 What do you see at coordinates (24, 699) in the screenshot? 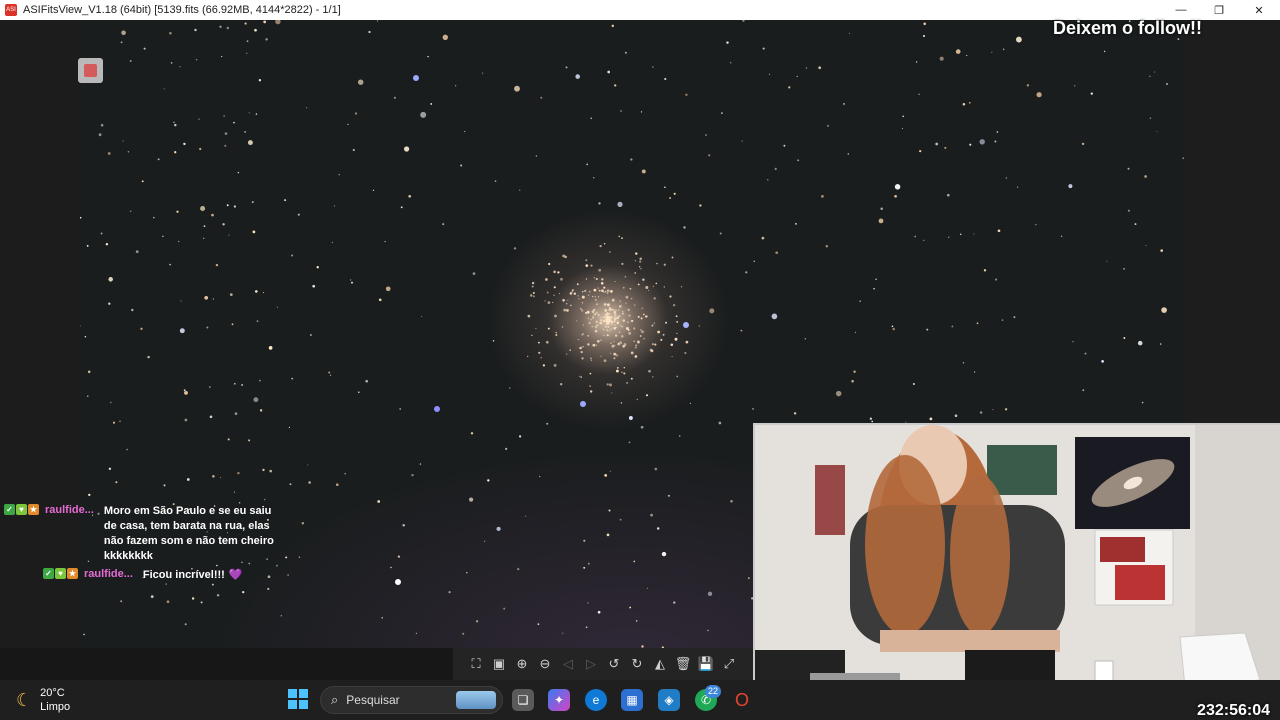
I see `moon-icon: ☾` at bounding box center [24, 699].